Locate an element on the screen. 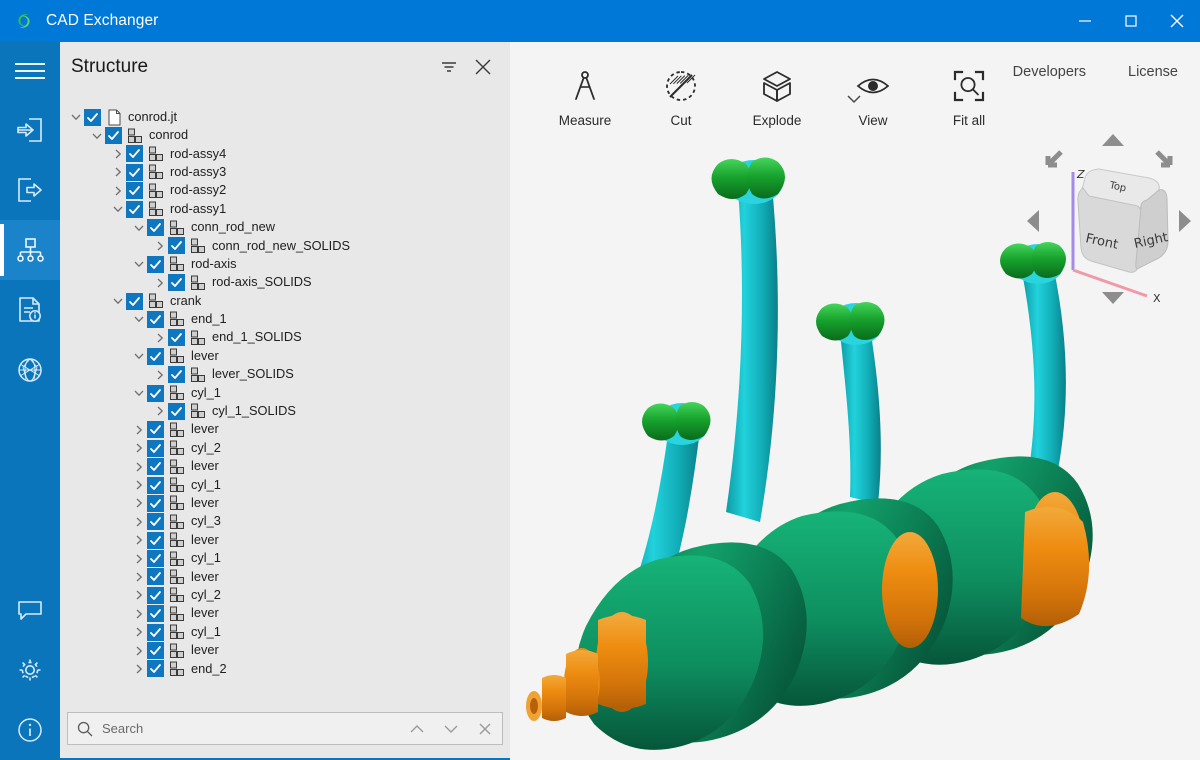 The width and height of the screenshot is (1200, 760). tree-row: rod-axis is located at coordinates (285, 264).